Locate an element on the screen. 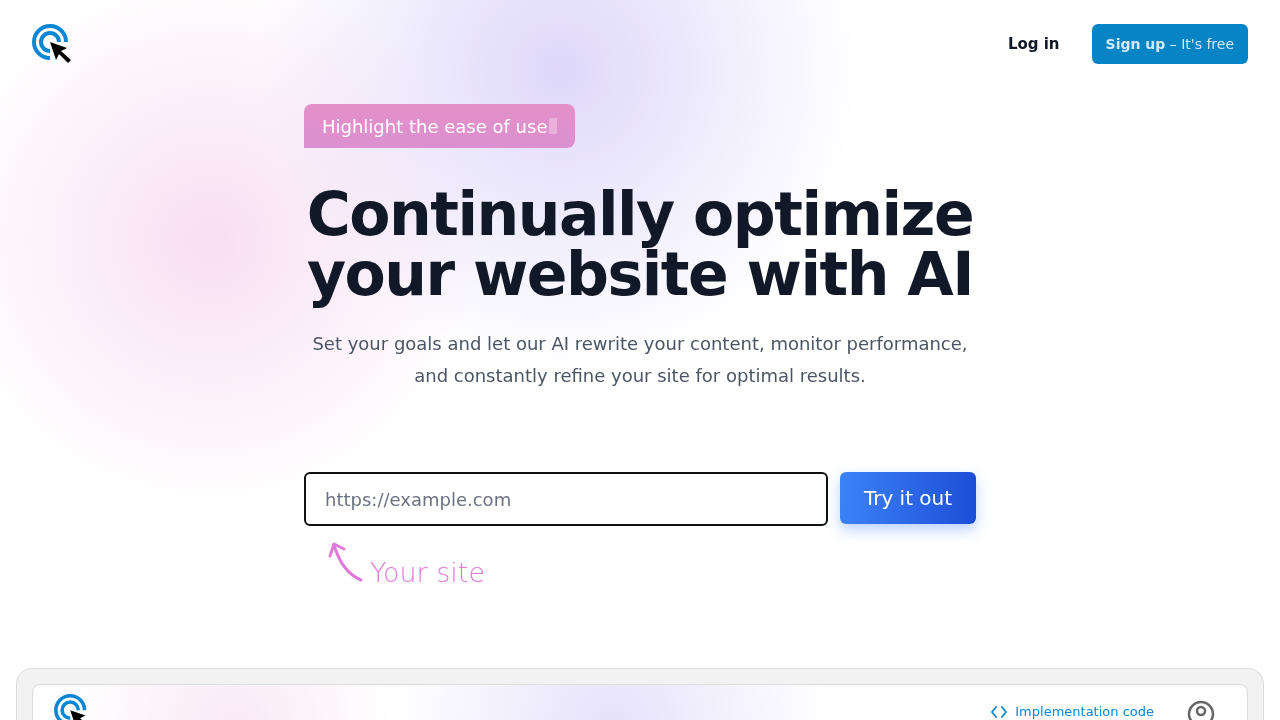  subtitle: Set your goals and let our AI rewrite your content, monitor performance, and constantly refine your site for optimal results. is located at coordinates (640, 360).